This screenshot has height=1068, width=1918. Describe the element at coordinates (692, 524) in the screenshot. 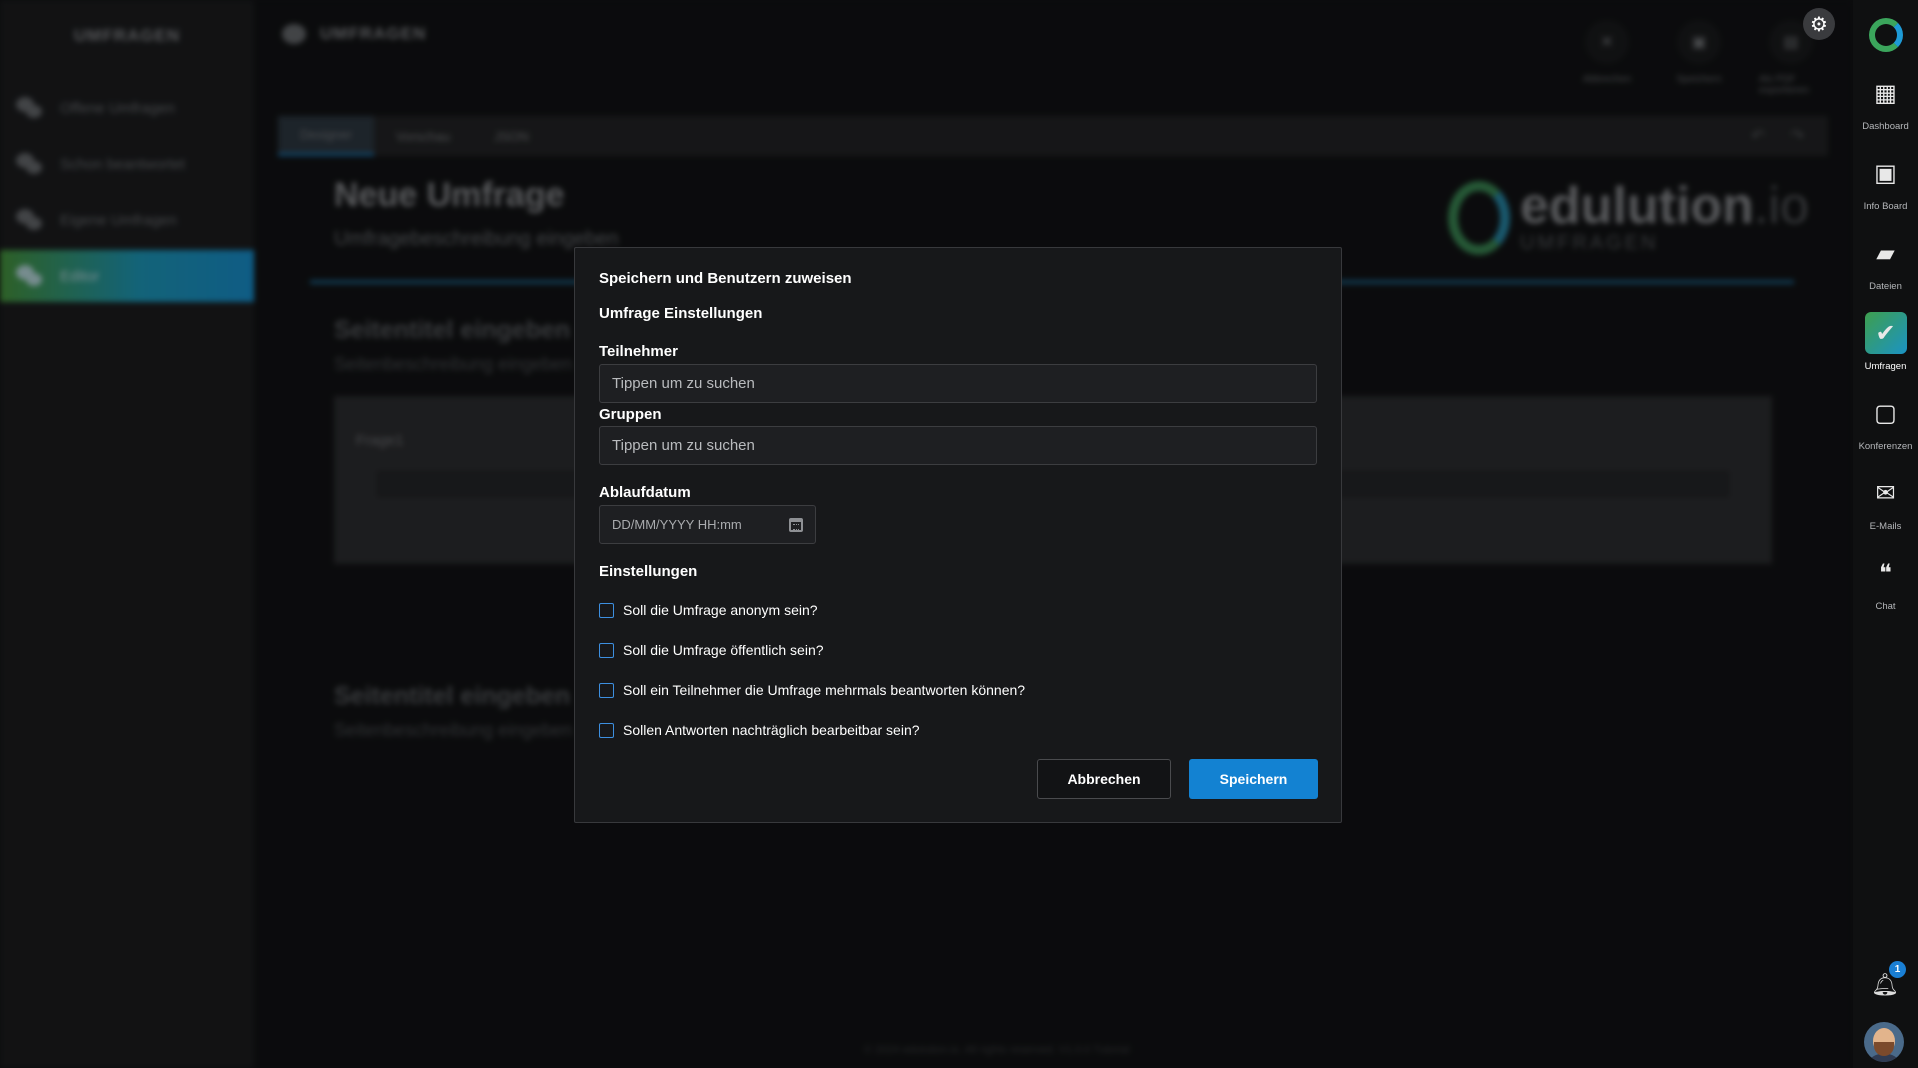

I see `expiry-date-input` at that location.